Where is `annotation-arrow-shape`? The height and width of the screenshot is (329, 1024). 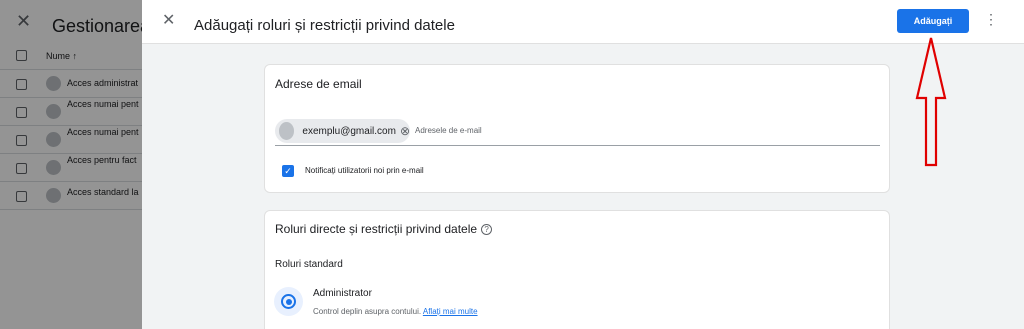
annotation-arrow-shape is located at coordinates (931, 102).